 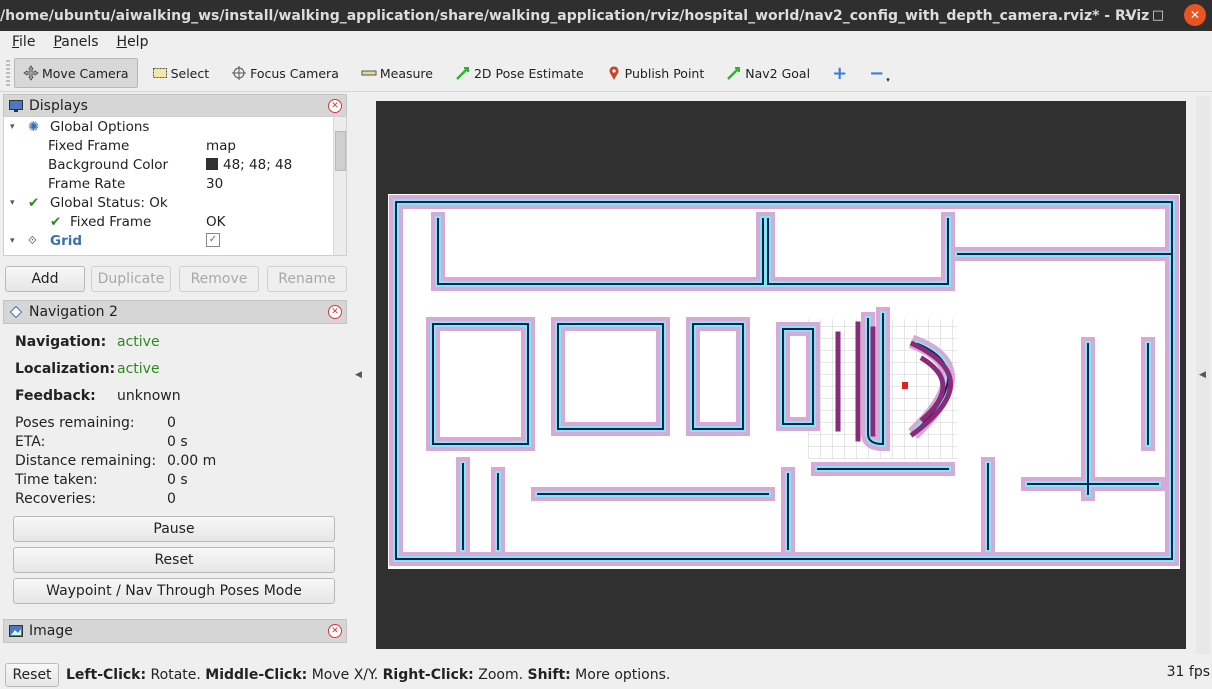 I want to click on maximize-icon: □, so click(x=1158, y=15).